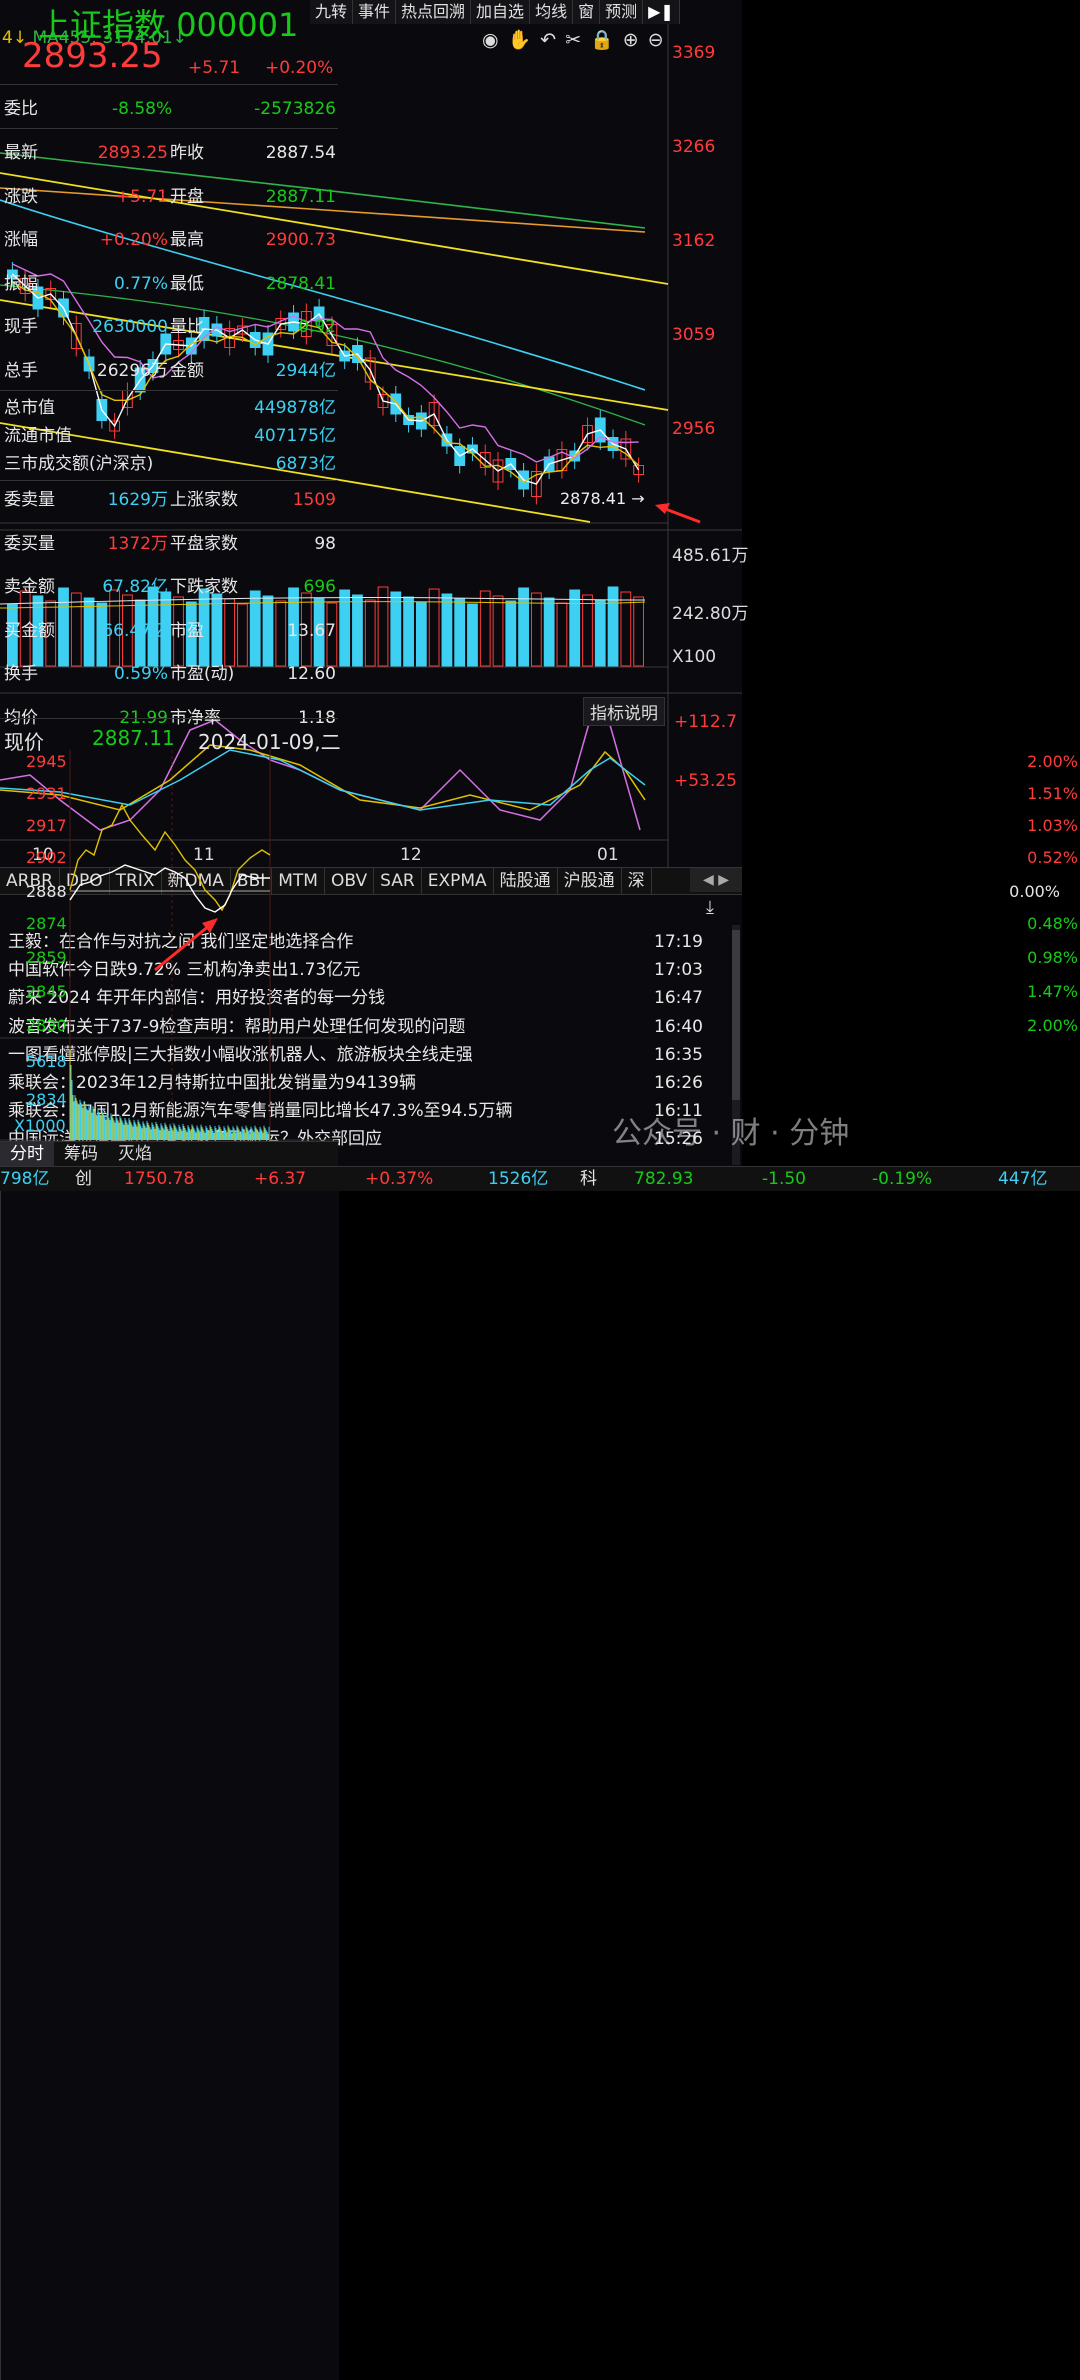 The width and height of the screenshot is (1080, 2380). I want to click on quote-label: 市盈(动), so click(202, 674).